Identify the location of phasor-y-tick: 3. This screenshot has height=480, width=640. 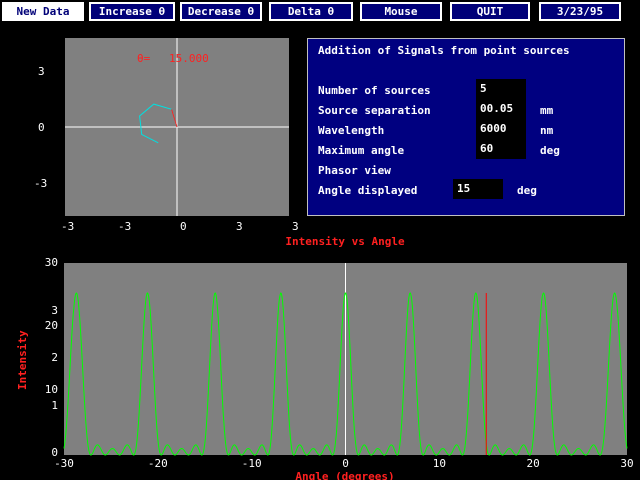
(41, 71).